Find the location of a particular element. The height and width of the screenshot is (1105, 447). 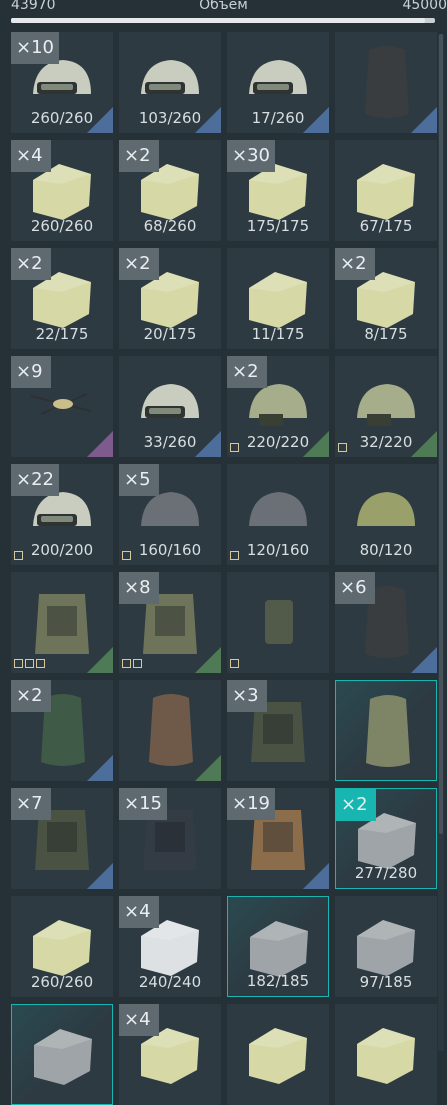

stack-count-badge: ×30 is located at coordinates (251, 156).